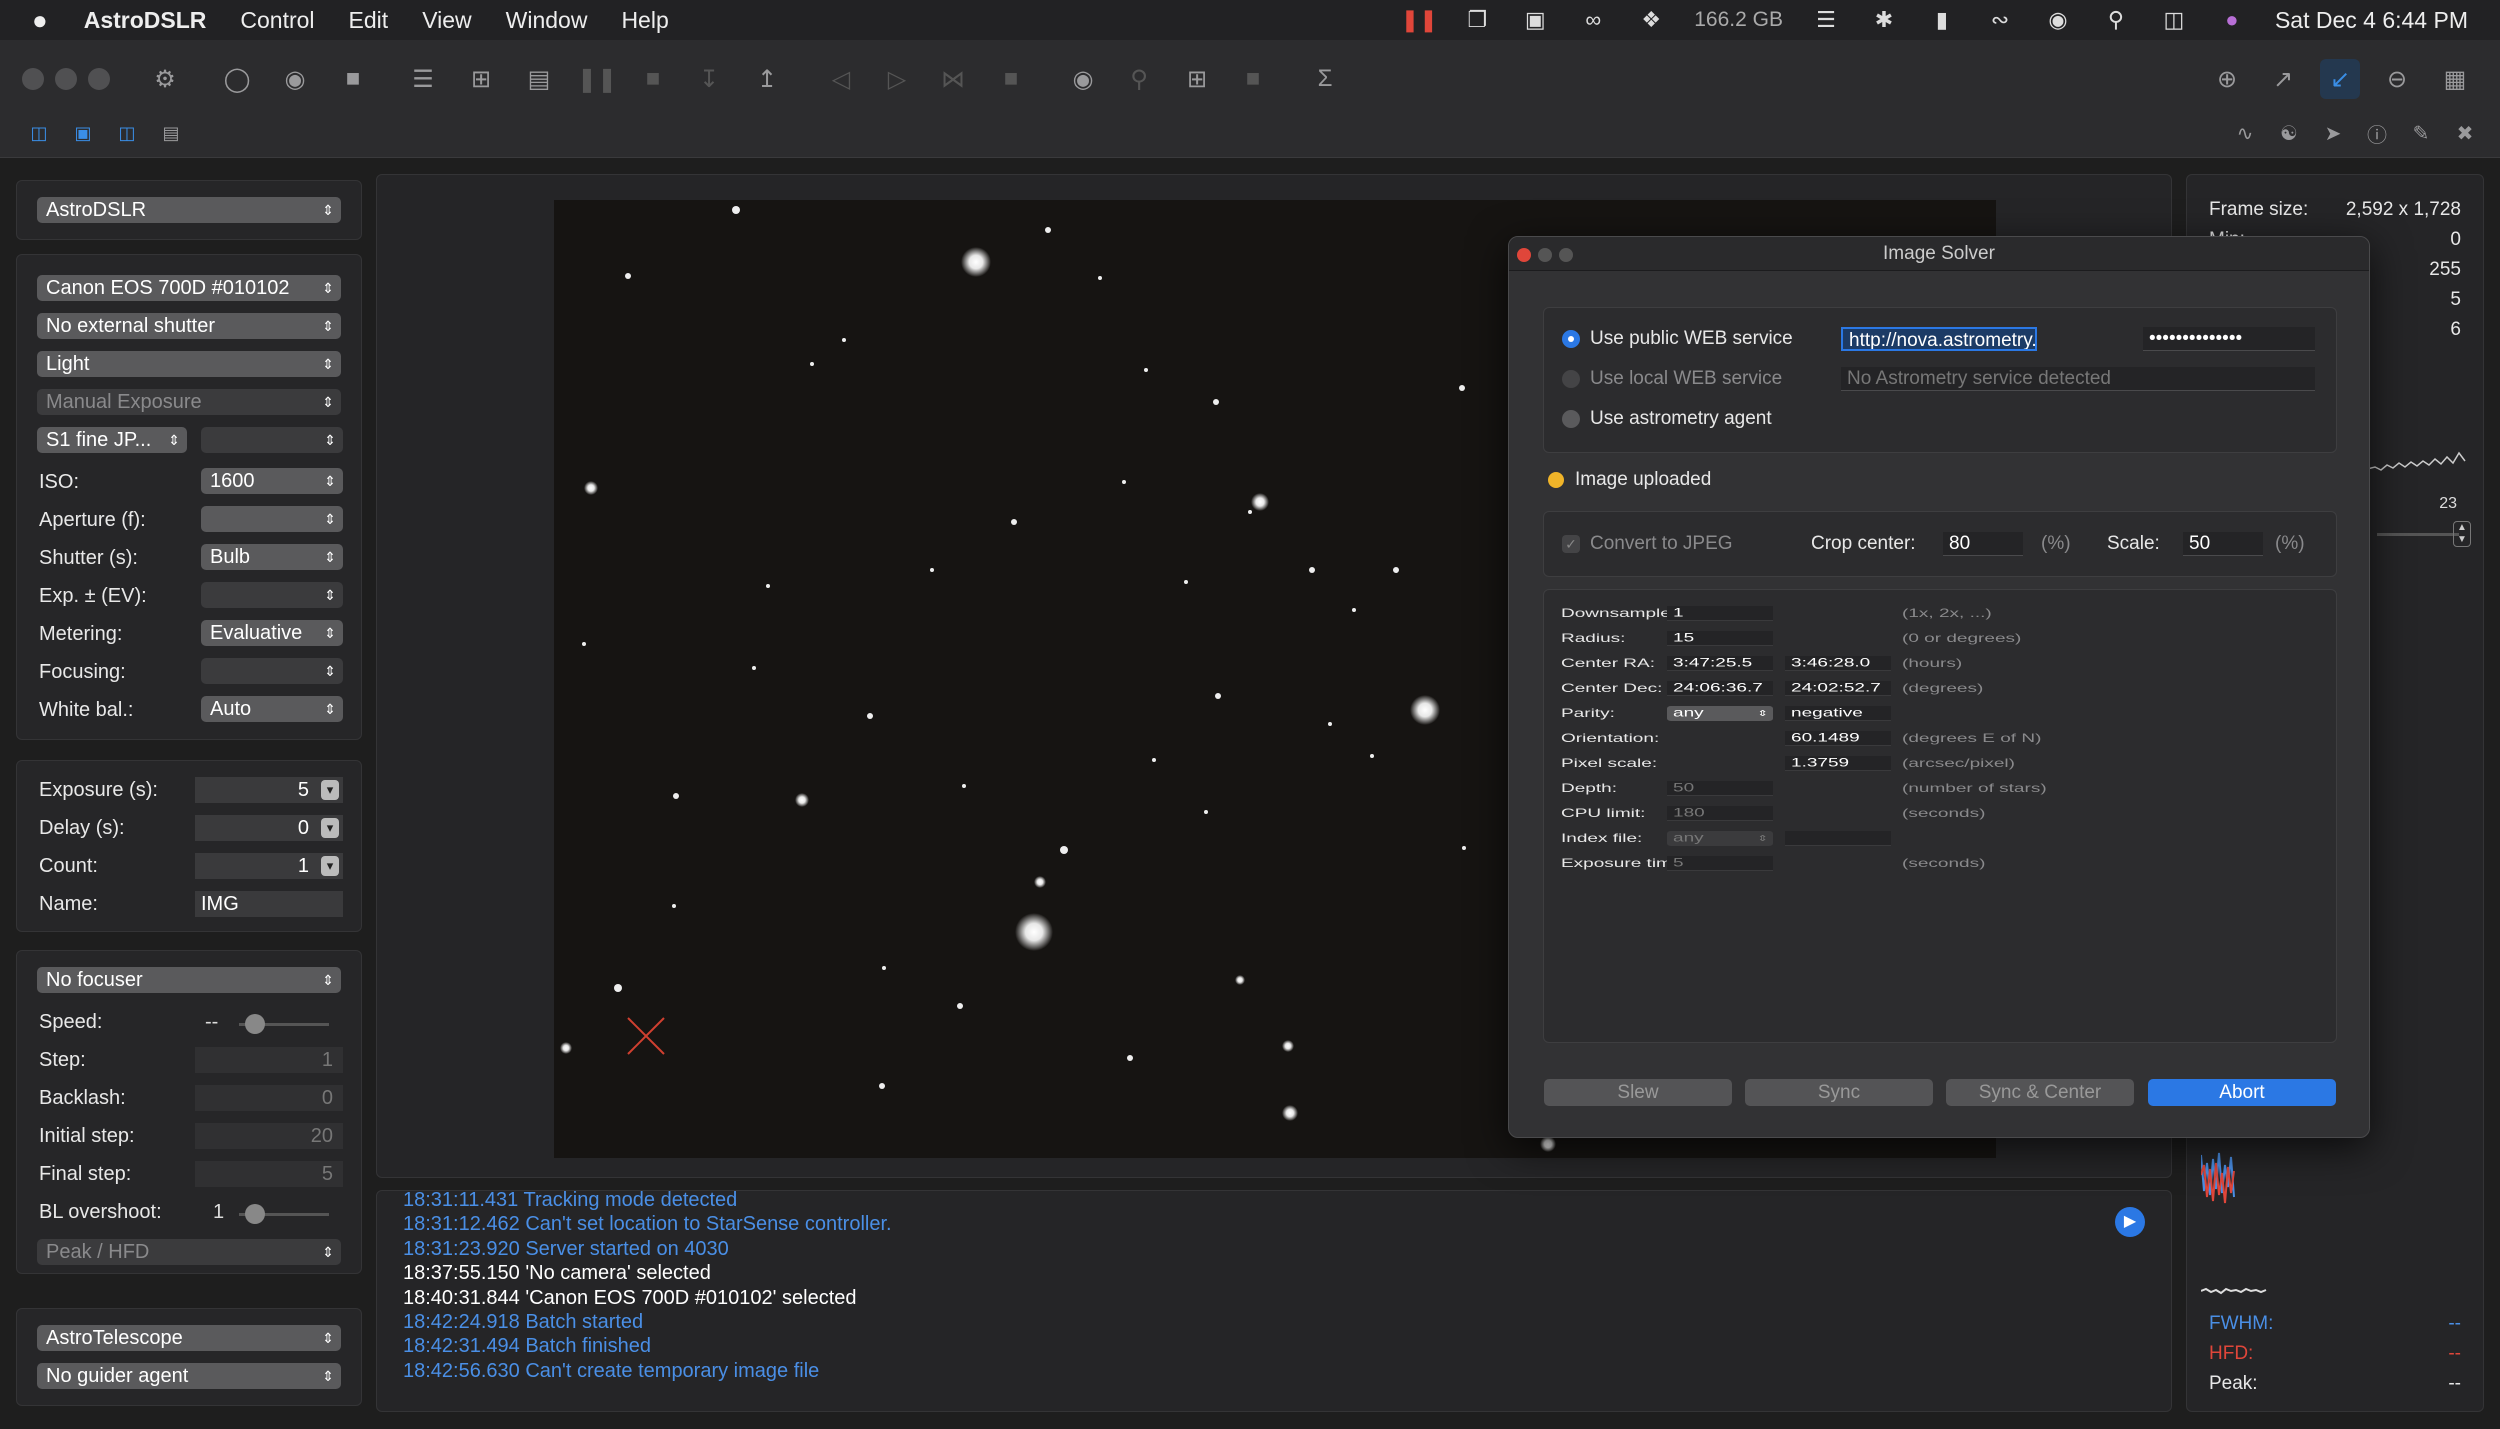 This screenshot has height=1429, width=2500. I want to click on add-frame2-icon: ⊞, so click(1197, 79).